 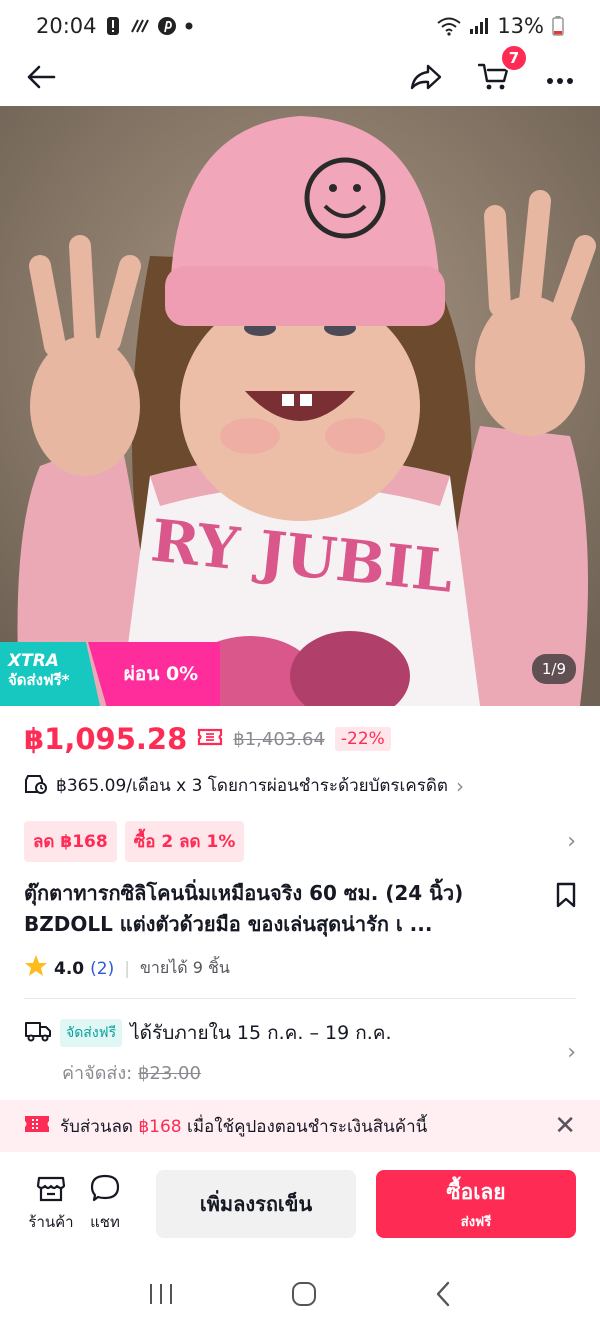 I want to click on bookmark-icon, so click(x=566, y=911).